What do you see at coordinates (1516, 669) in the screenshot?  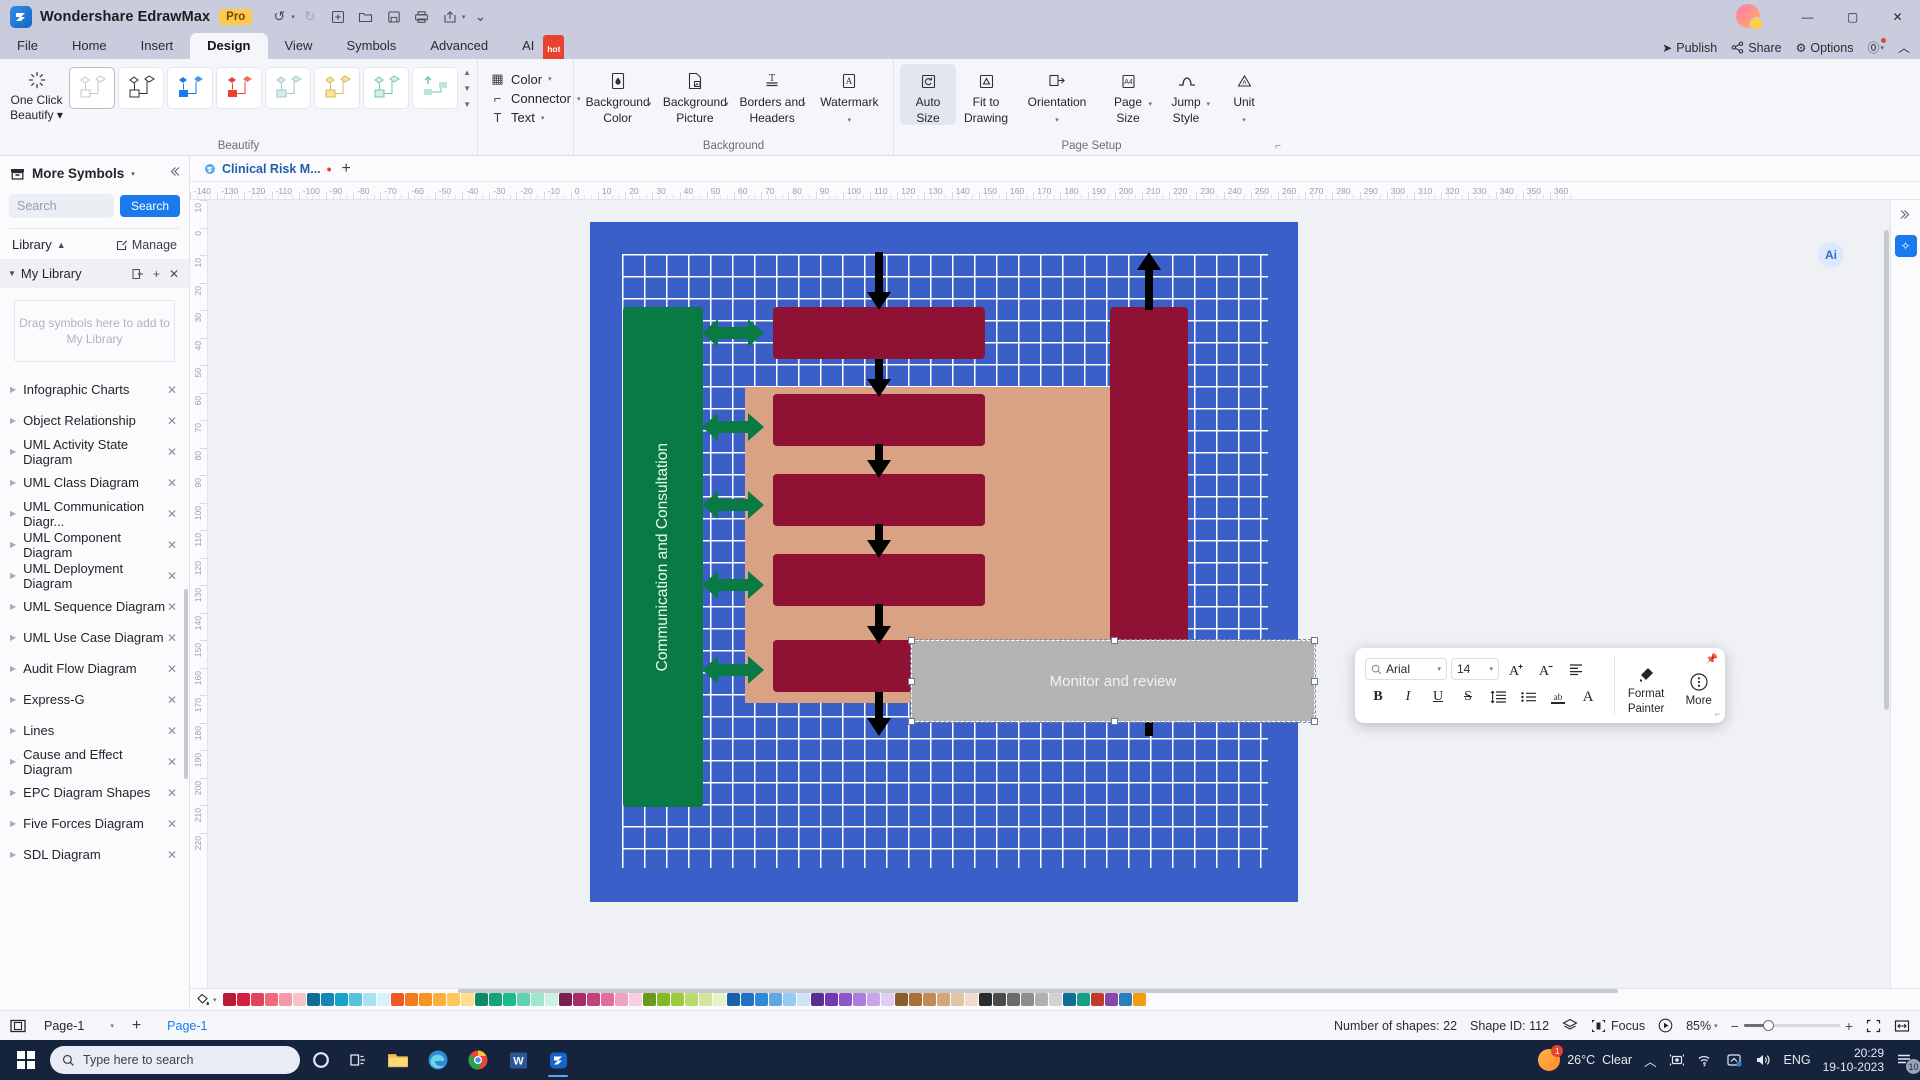 I see `increase-font-size-icon: A` at bounding box center [1516, 669].